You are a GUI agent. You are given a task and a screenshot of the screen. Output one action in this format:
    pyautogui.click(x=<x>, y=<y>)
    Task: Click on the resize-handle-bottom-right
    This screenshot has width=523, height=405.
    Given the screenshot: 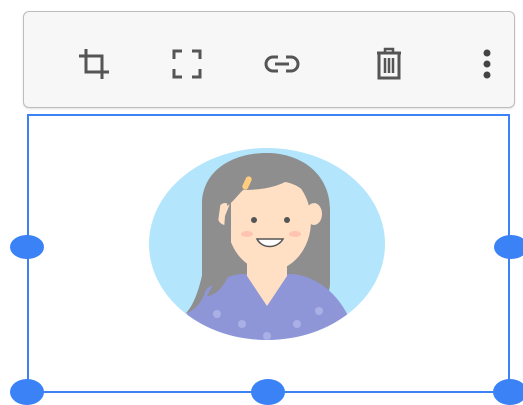 What is the action you would take?
    pyautogui.click(x=508, y=392)
    